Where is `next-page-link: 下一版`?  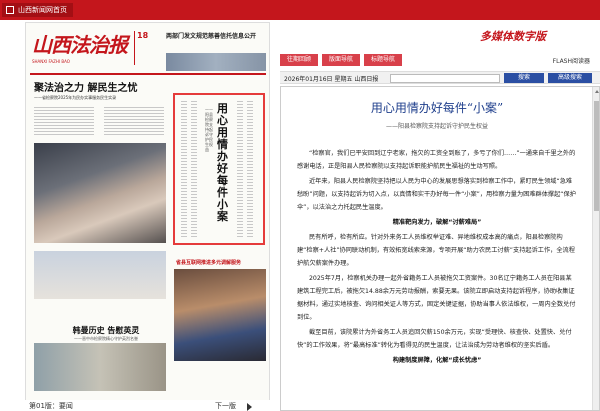 next-page-link: 下一版 is located at coordinates (225, 406).